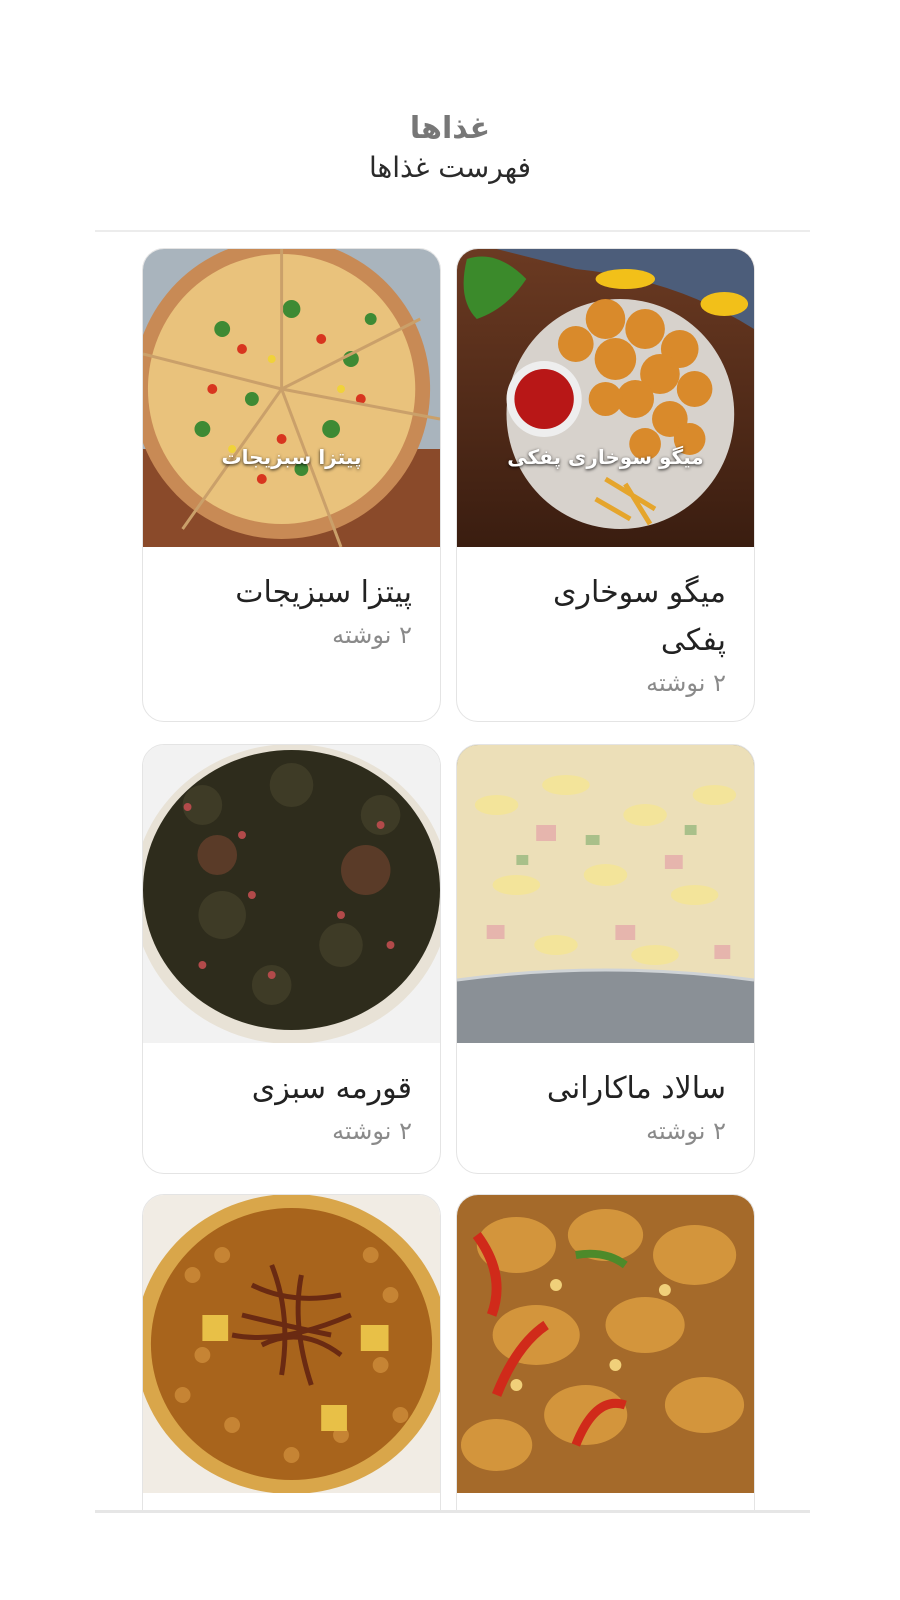 The image size is (900, 1600). Describe the element at coordinates (450, 148) in the screenshot. I see `page-header: غذاها فهرست غذاها` at that location.